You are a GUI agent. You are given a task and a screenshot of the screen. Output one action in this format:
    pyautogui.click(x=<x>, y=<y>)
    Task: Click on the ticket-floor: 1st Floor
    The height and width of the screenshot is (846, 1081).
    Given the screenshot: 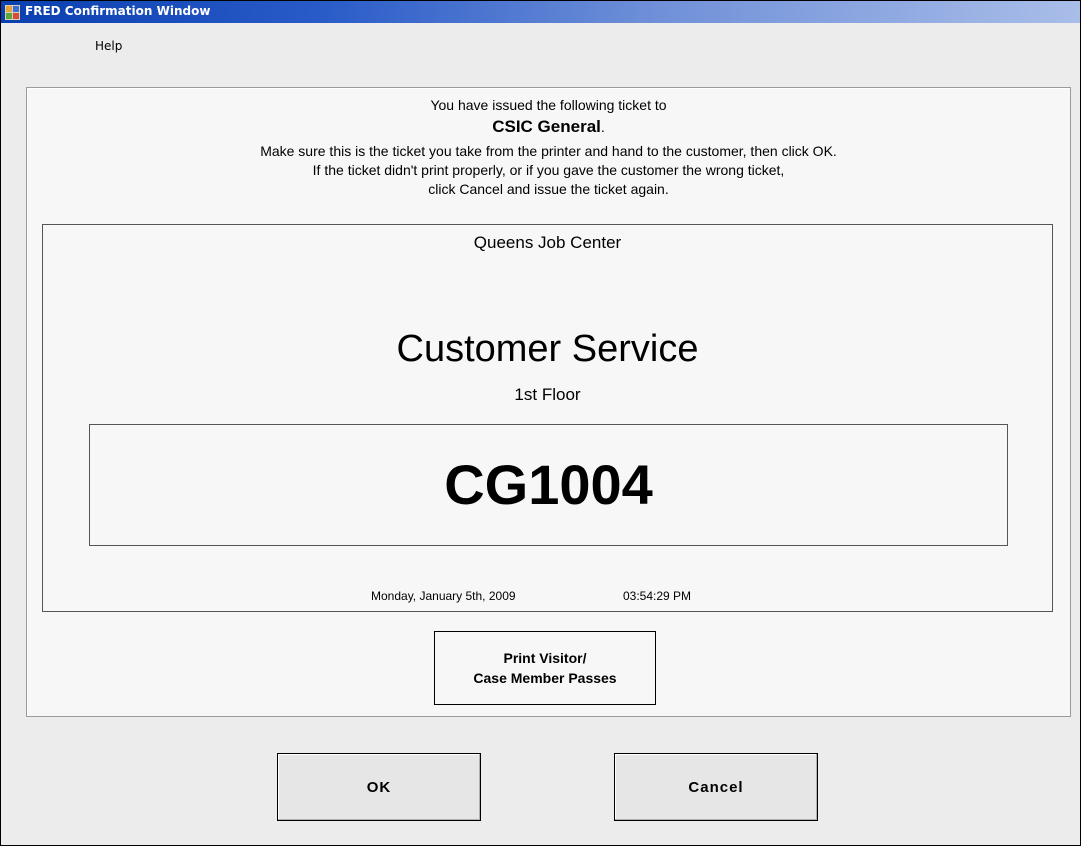 What is the action you would take?
    pyautogui.click(x=547, y=394)
    